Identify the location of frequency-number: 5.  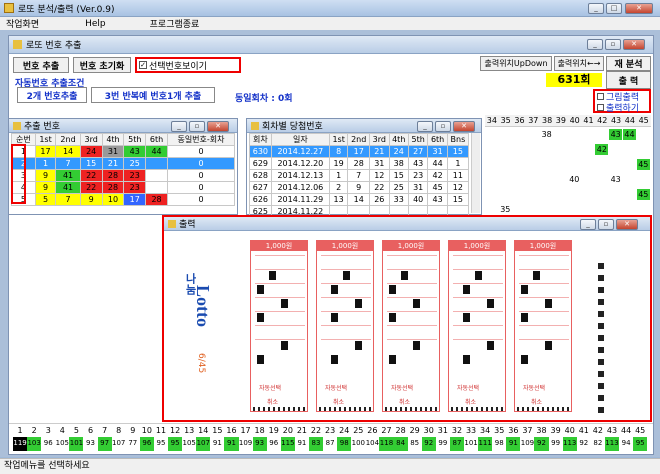
(76, 430).